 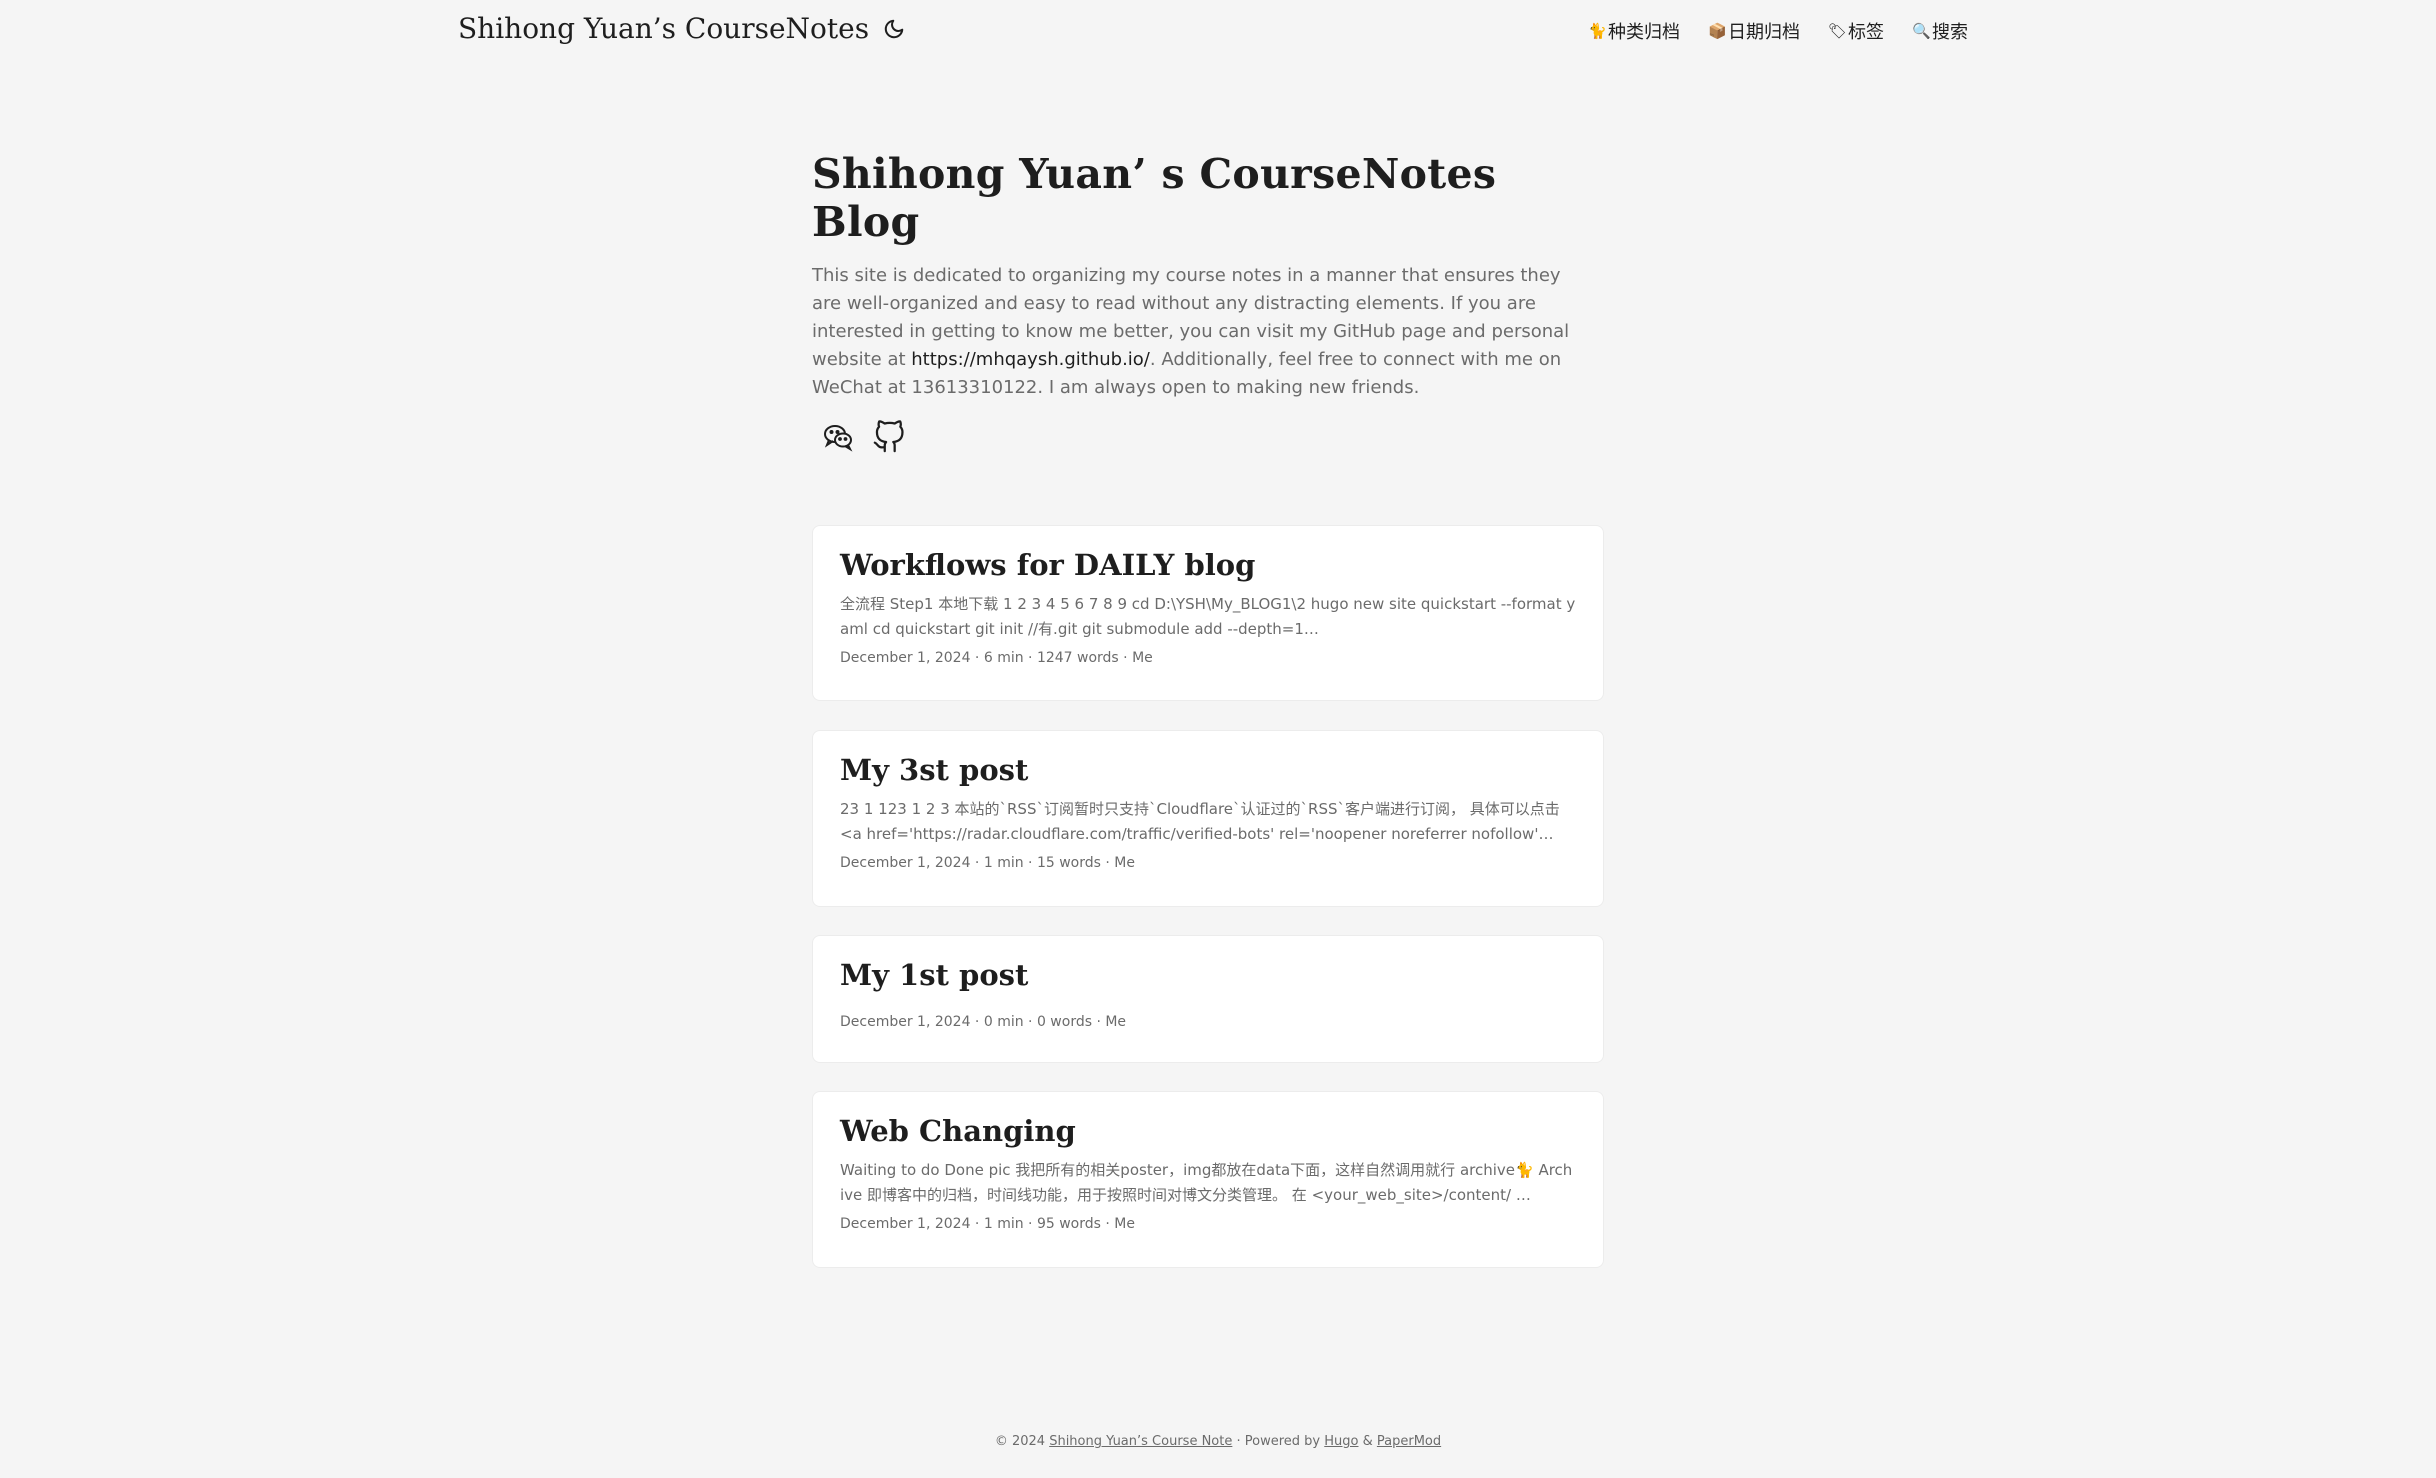 I want to click on social-icons, so click(x=1208, y=437).